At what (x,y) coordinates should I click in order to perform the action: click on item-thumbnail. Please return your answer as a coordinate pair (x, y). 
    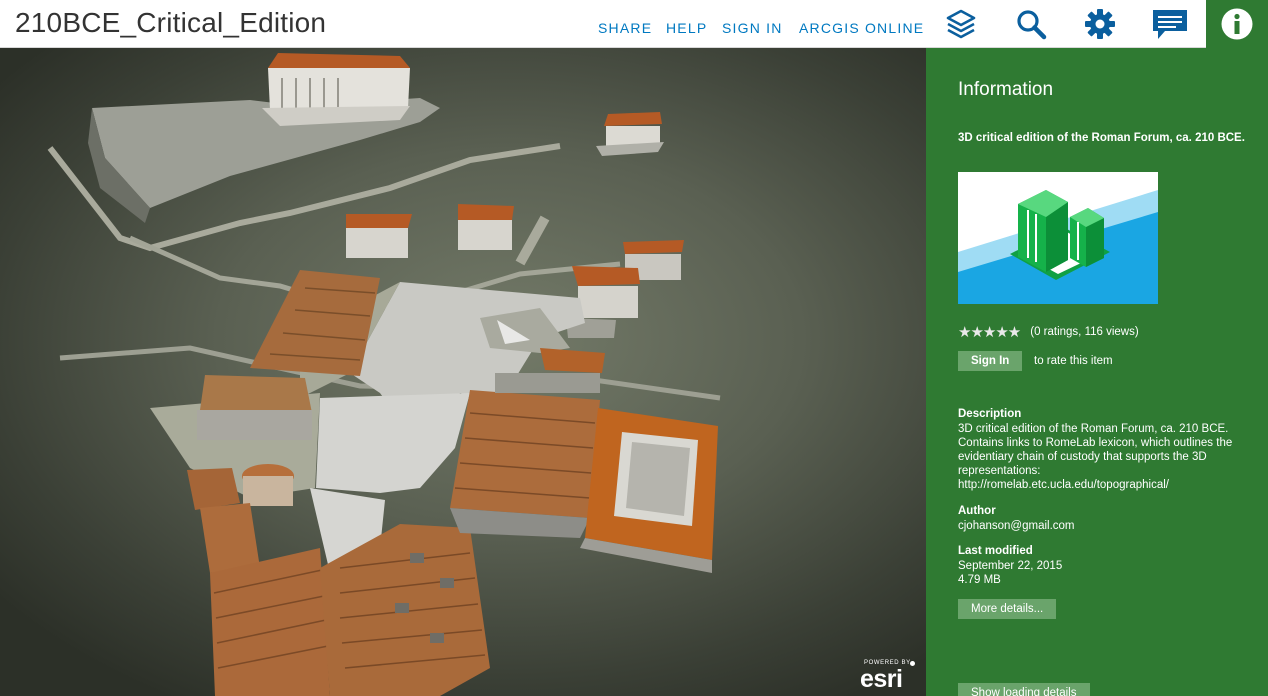
    Looking at the image, I should click on (1058, 238).